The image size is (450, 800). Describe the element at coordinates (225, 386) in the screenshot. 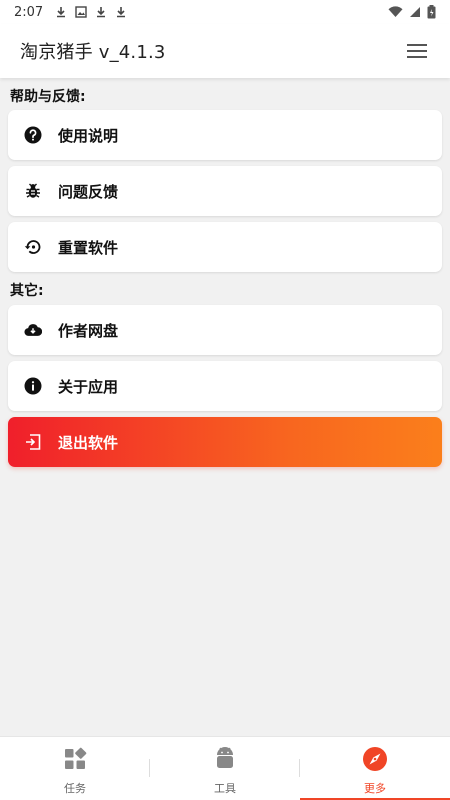

I see `about-app-button: 关于应用` at that location.